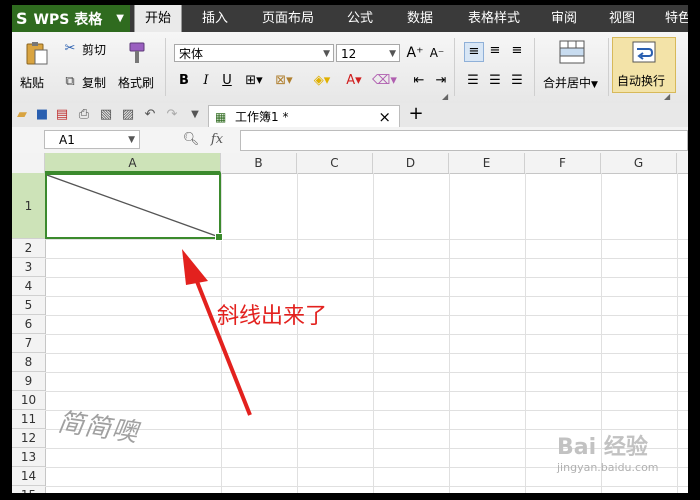 This screenshot has width=700, height=500. Describe the element at coordinates (94, 82) in the screenshot. I see `copy-button: 复制` at that location.